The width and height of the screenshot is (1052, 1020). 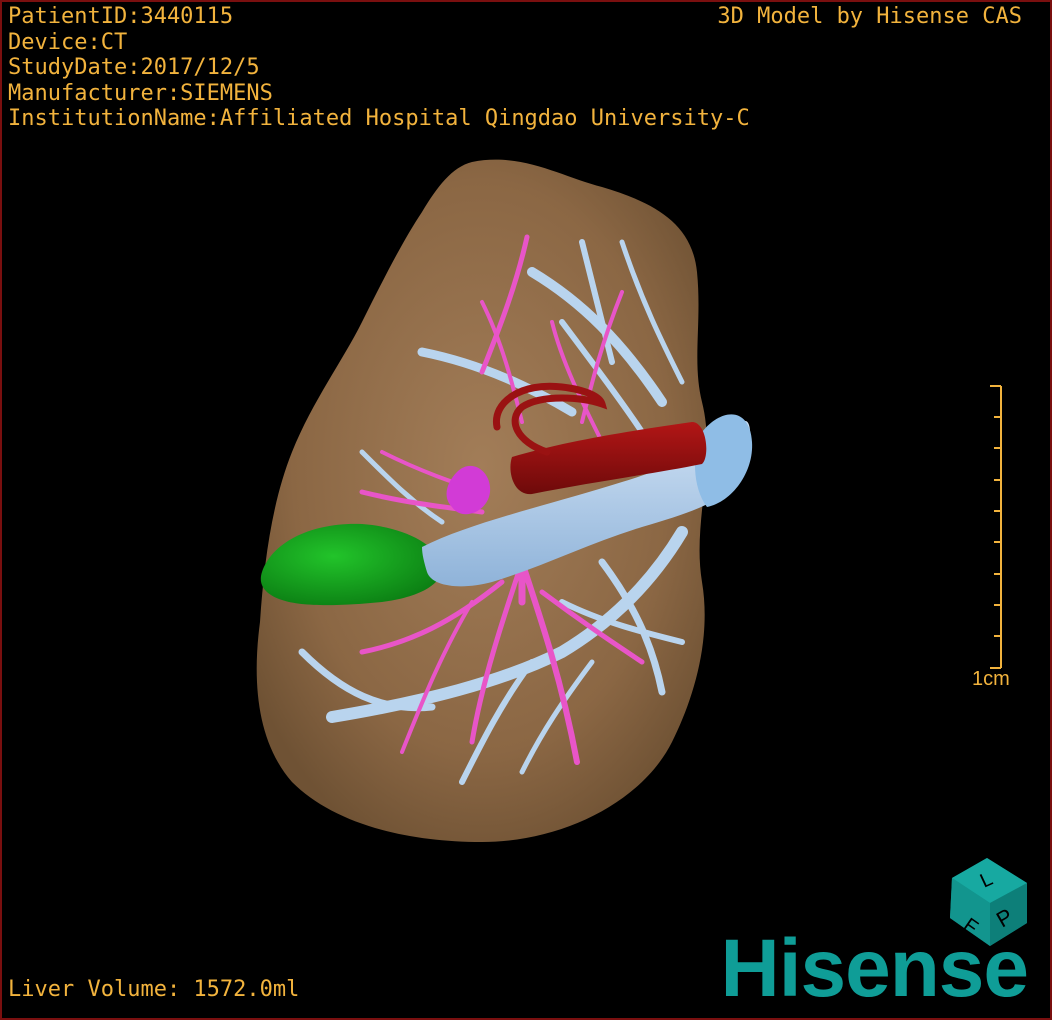 What do you see at coordinates (68, 42) in the screenshot?
I see `device: Device:CT` at bounding box center [68, 42].